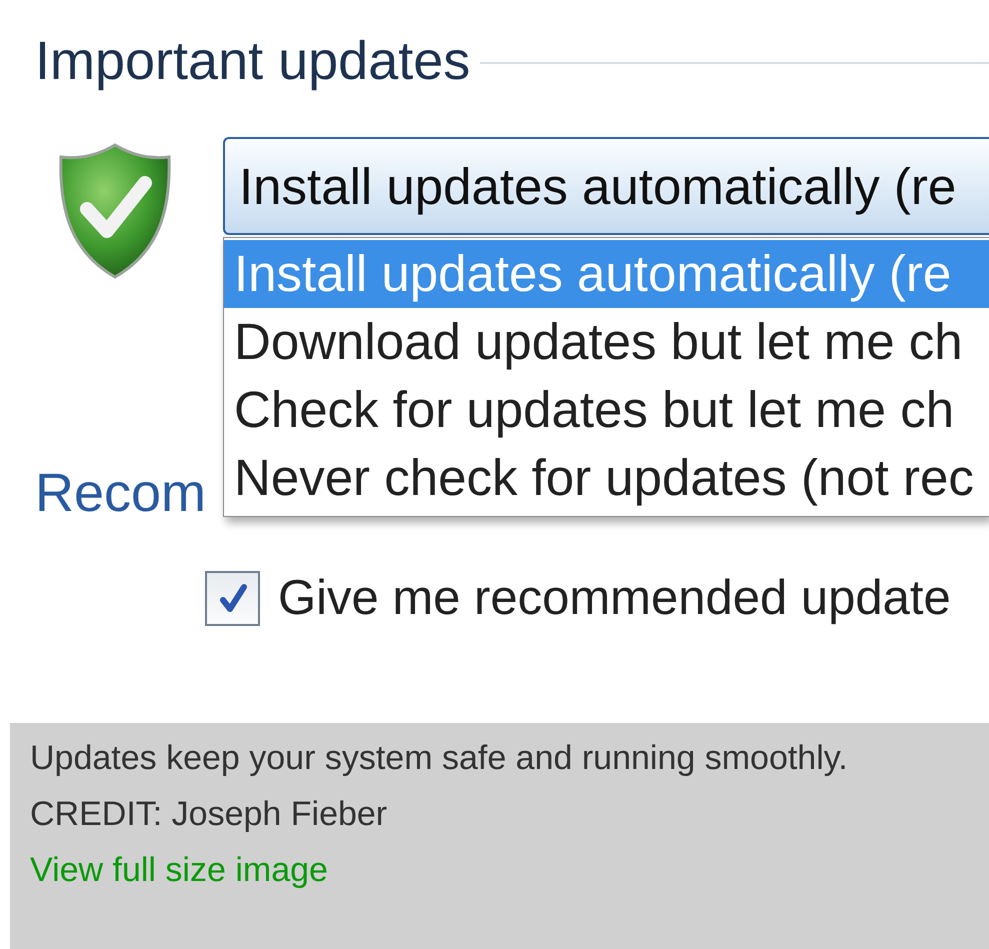 The height and width of the screenshot is (949, 989). I want to click on caption-text: Updates keep your system safe and running smoothly., so click(439, 758).